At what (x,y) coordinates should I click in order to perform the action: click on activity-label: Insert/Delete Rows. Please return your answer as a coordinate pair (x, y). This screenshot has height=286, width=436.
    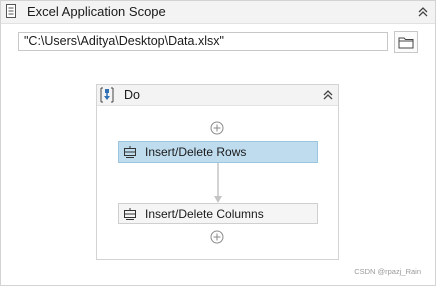
    Looking at the image, I should click on (196, 152).